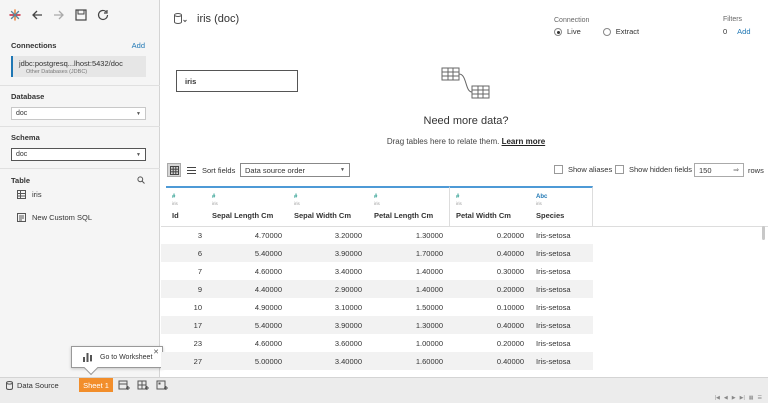 This screenshot has width=768, height=403. I want to click on list-view-button, so click(191, 170).